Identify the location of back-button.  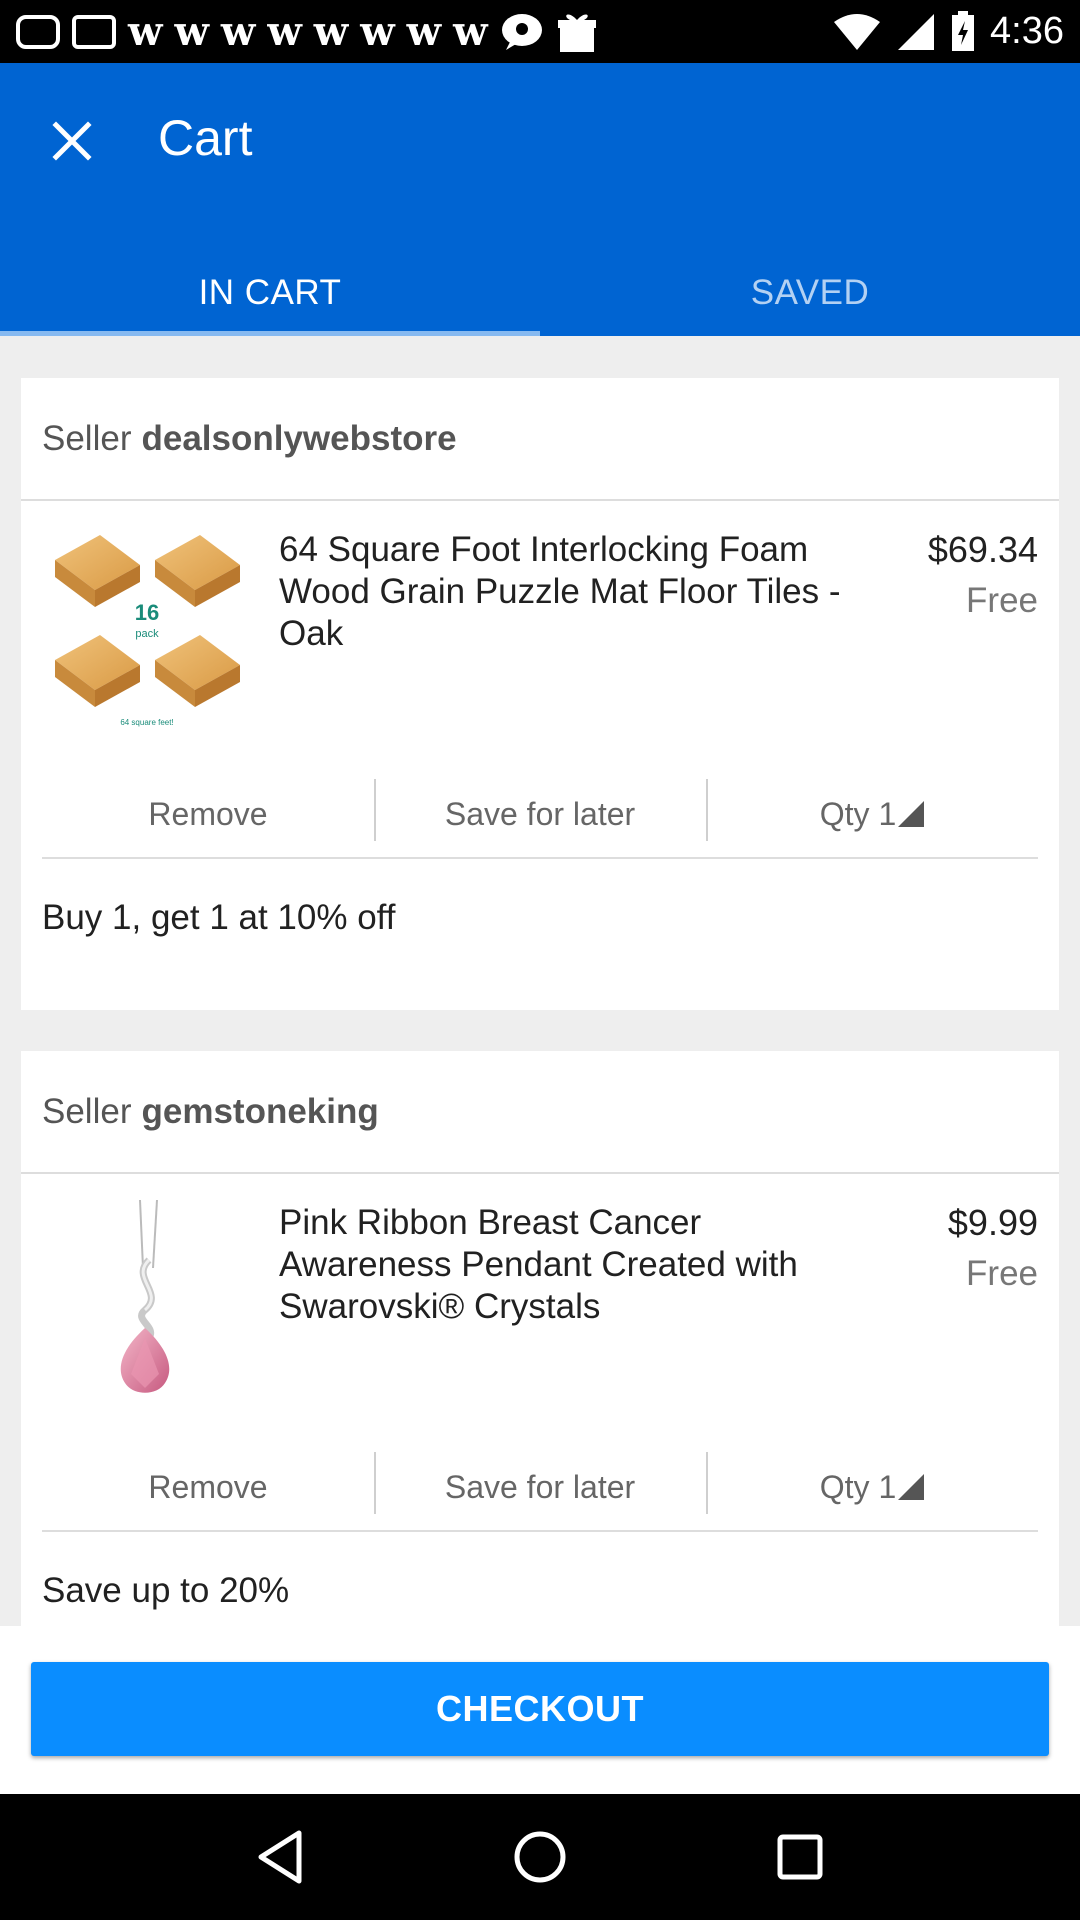
(280, 1857).